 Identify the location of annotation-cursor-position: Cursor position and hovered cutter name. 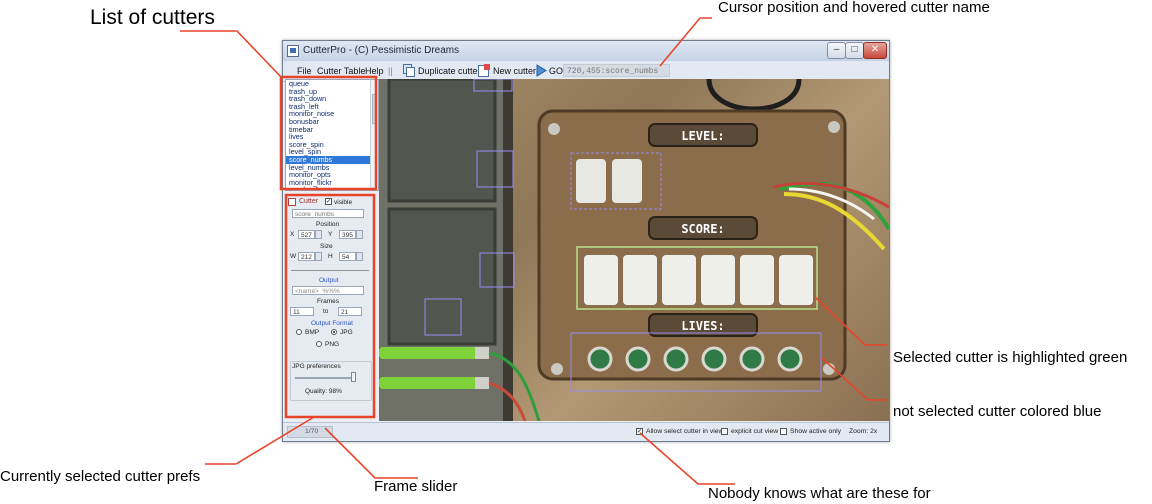
(854, 8).